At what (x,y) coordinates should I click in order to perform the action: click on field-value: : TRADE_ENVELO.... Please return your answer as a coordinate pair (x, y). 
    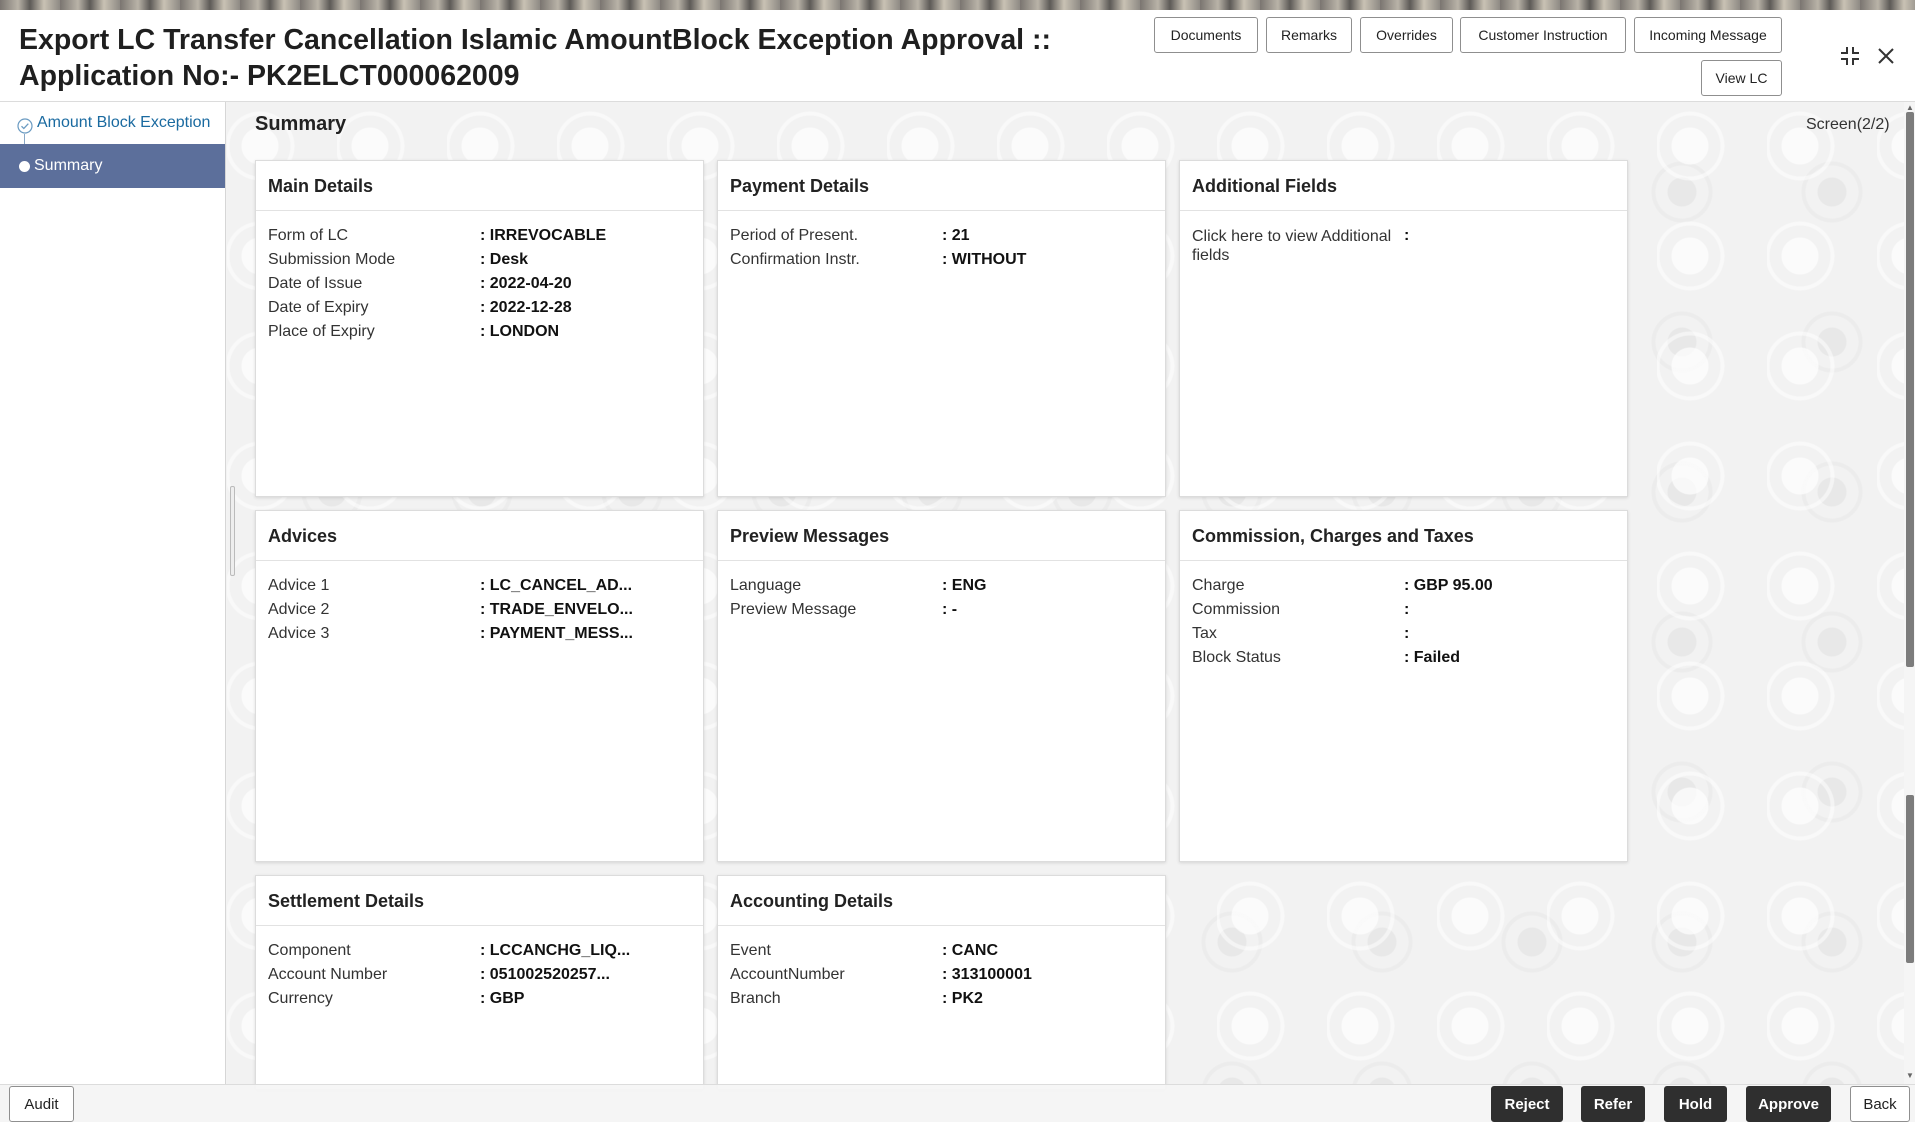
    Looking at the image, I should click on (556, 609).